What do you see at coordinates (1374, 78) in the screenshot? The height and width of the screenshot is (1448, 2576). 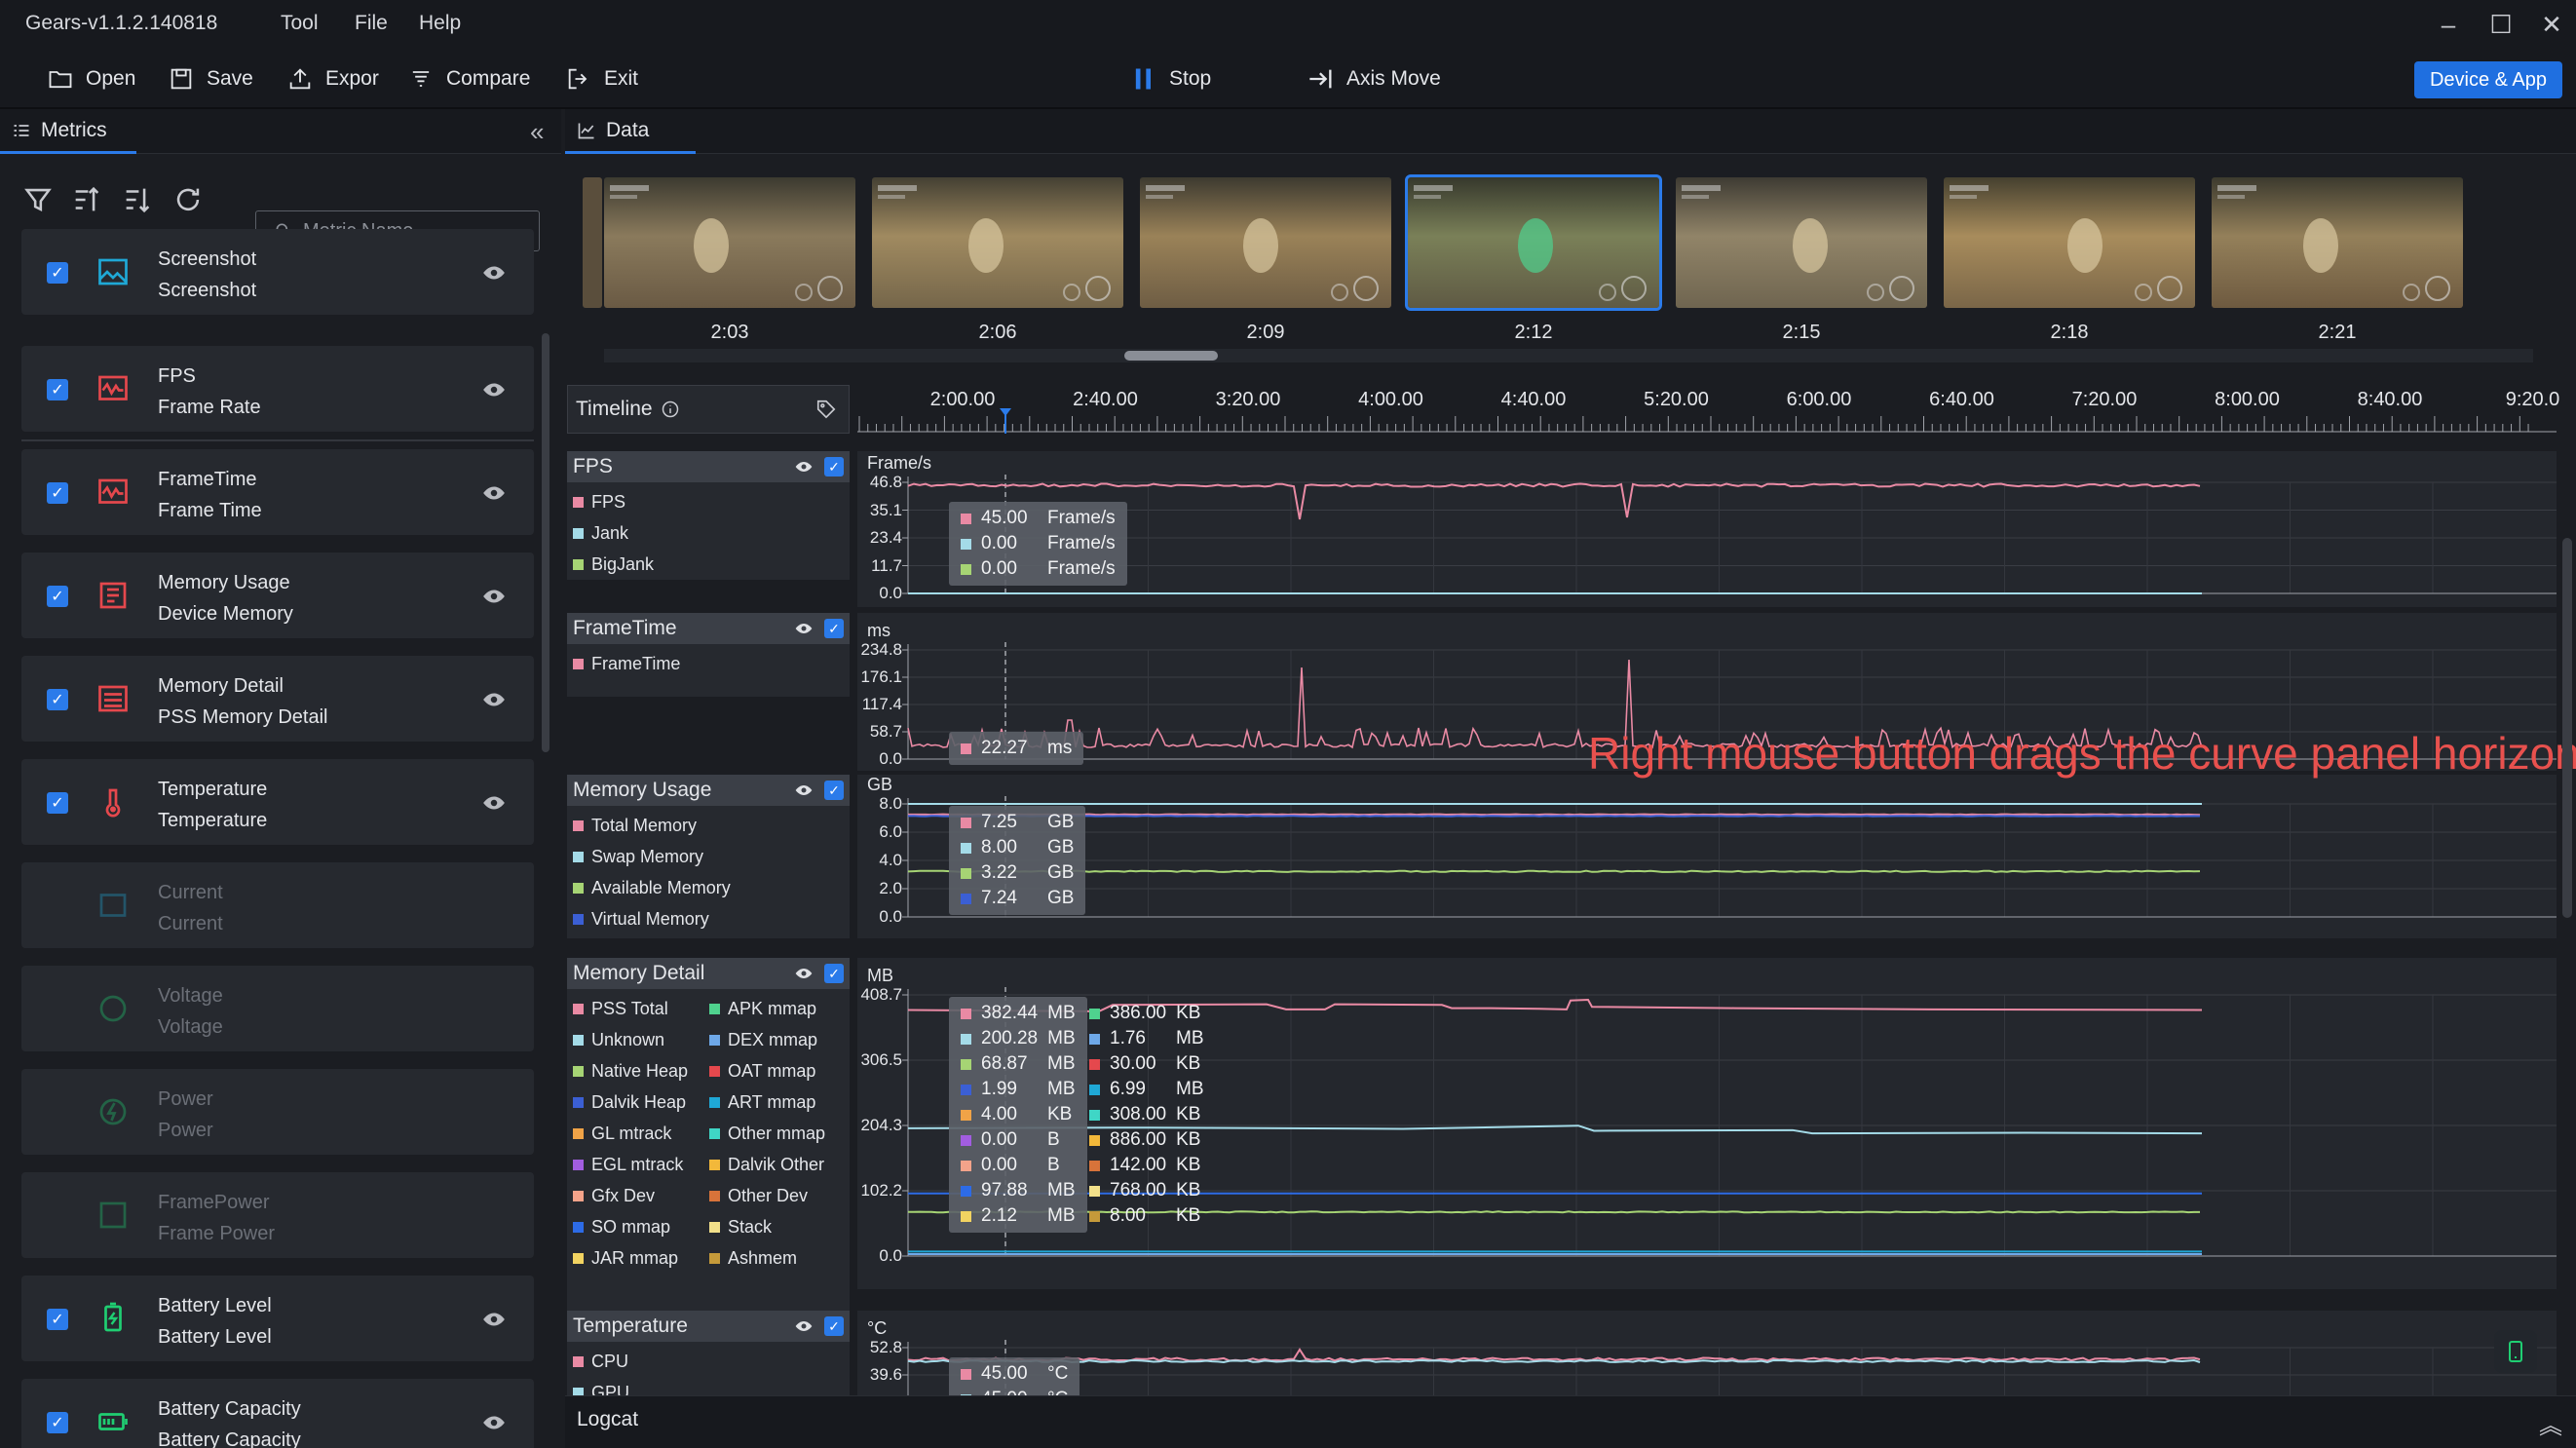 I see `axis-move-button: Axis Move` at bounding box center [1374, 78].